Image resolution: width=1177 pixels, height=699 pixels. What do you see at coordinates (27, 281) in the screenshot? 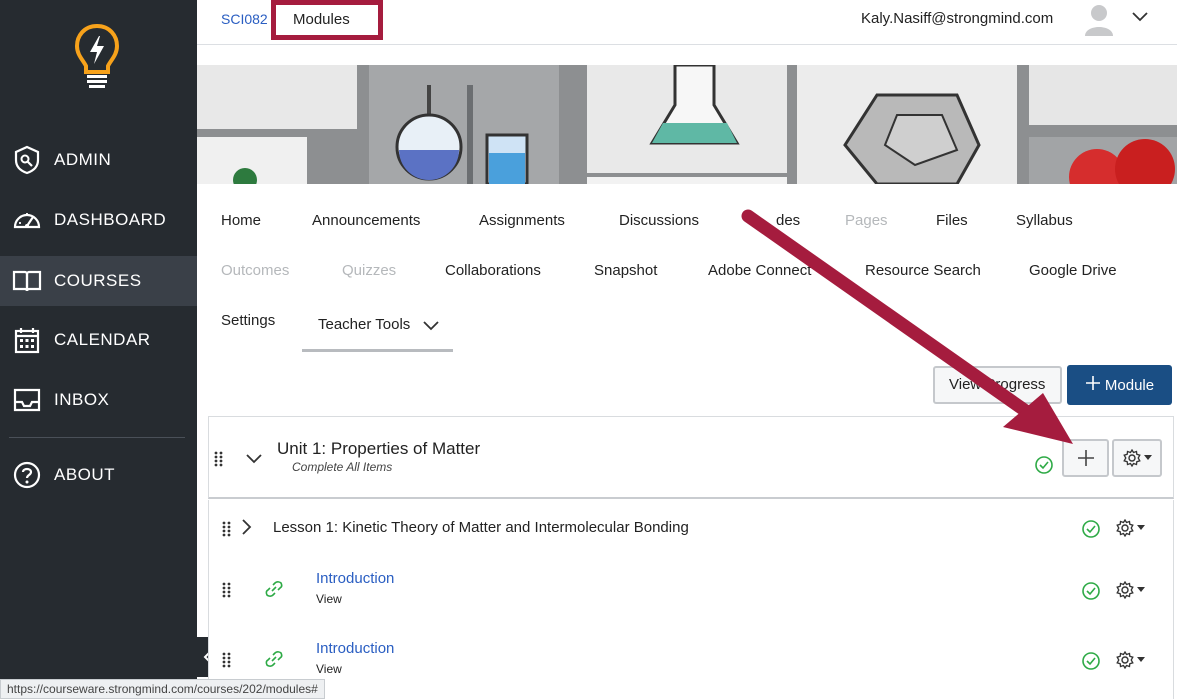
I see `book-icon` at bounding box center [27, 281].